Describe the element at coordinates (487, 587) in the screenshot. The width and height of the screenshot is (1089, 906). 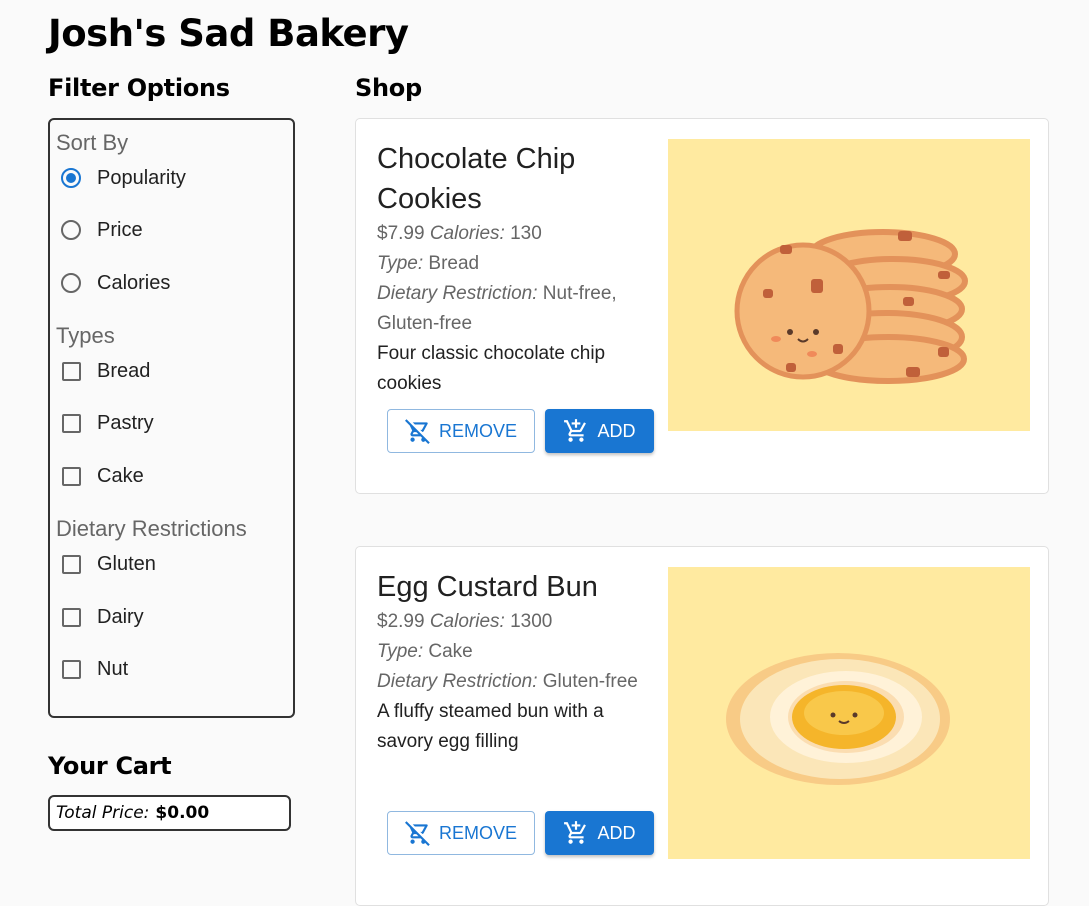
I see `product-name: Egg Custard Bun` at that location.